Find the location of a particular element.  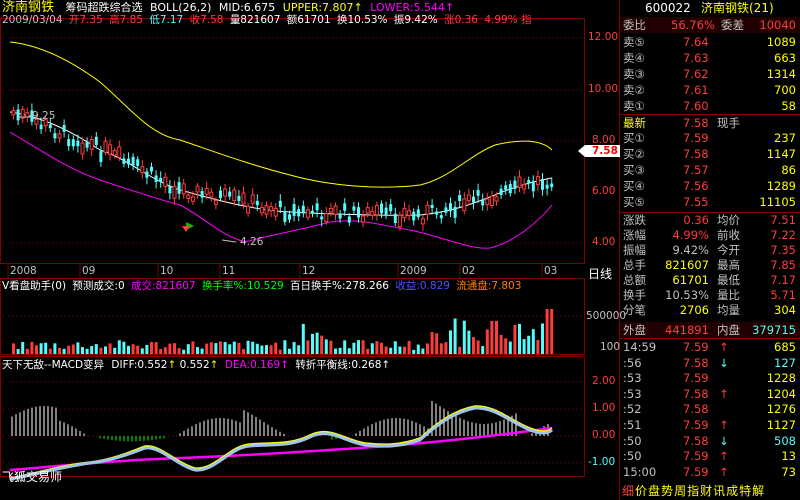

tick-volume: 685 is located at coordinates (785, 347).